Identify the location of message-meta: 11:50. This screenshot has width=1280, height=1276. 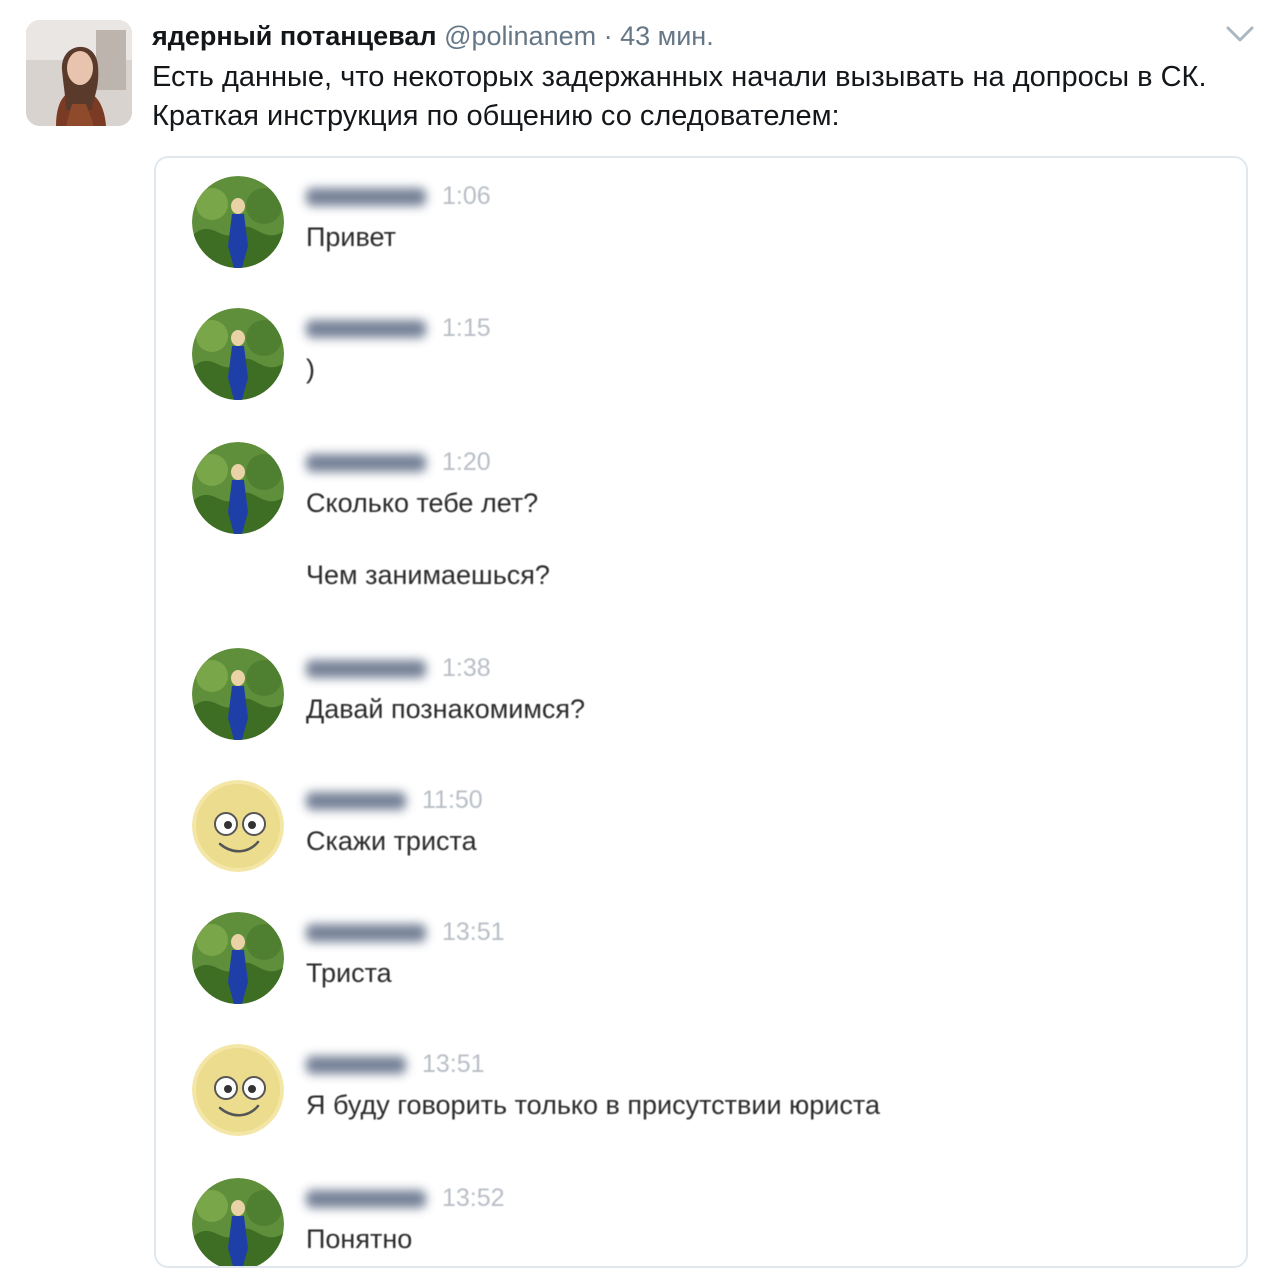
(394, 799).